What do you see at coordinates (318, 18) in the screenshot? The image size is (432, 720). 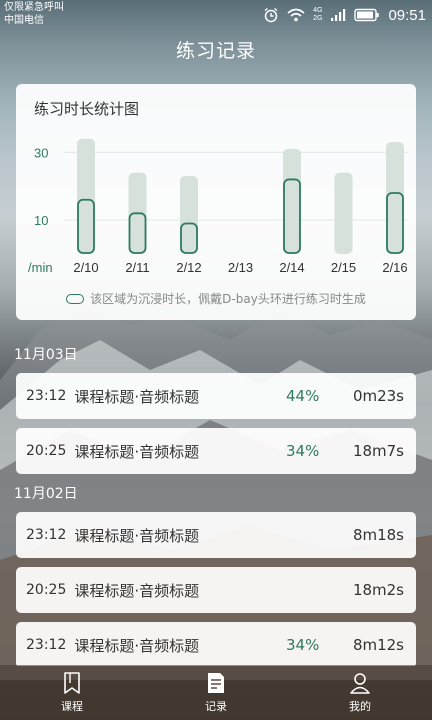 I see `network-label-2g: 2G` at bounding box center [318, 18].